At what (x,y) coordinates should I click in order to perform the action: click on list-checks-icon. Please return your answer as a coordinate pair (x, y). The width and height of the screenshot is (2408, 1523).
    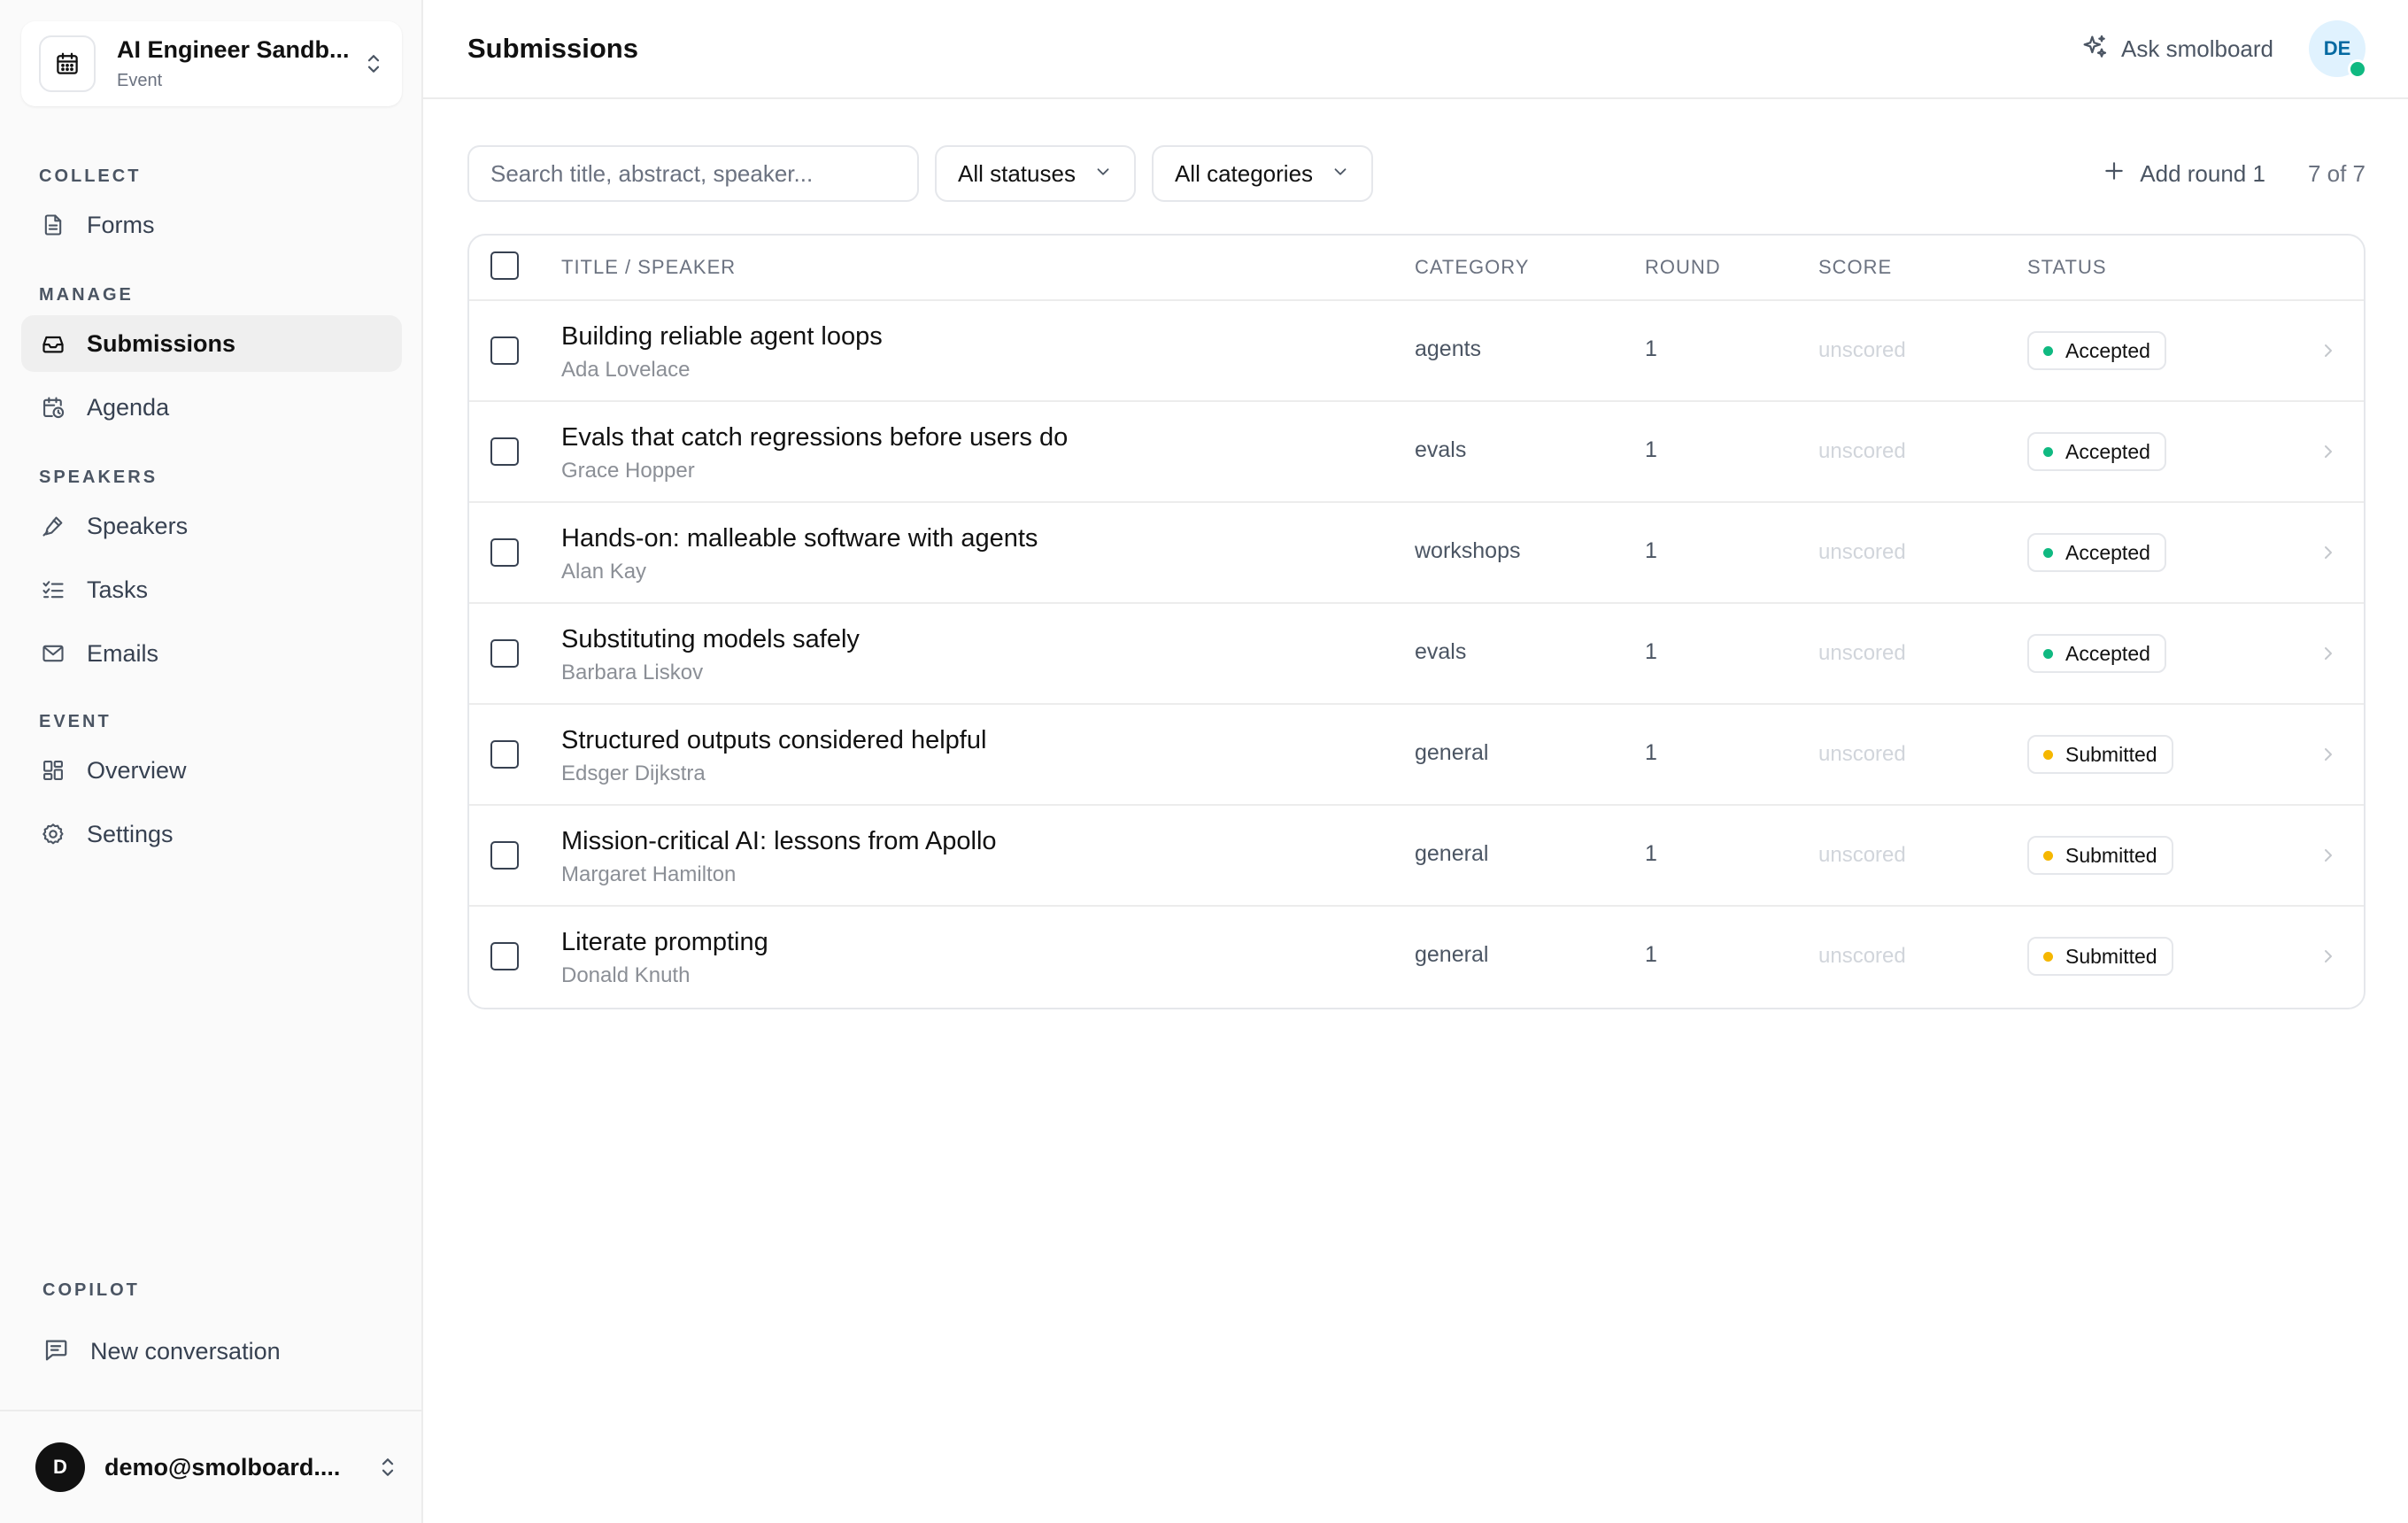
    Looking at the image, I should click on (53, 590).